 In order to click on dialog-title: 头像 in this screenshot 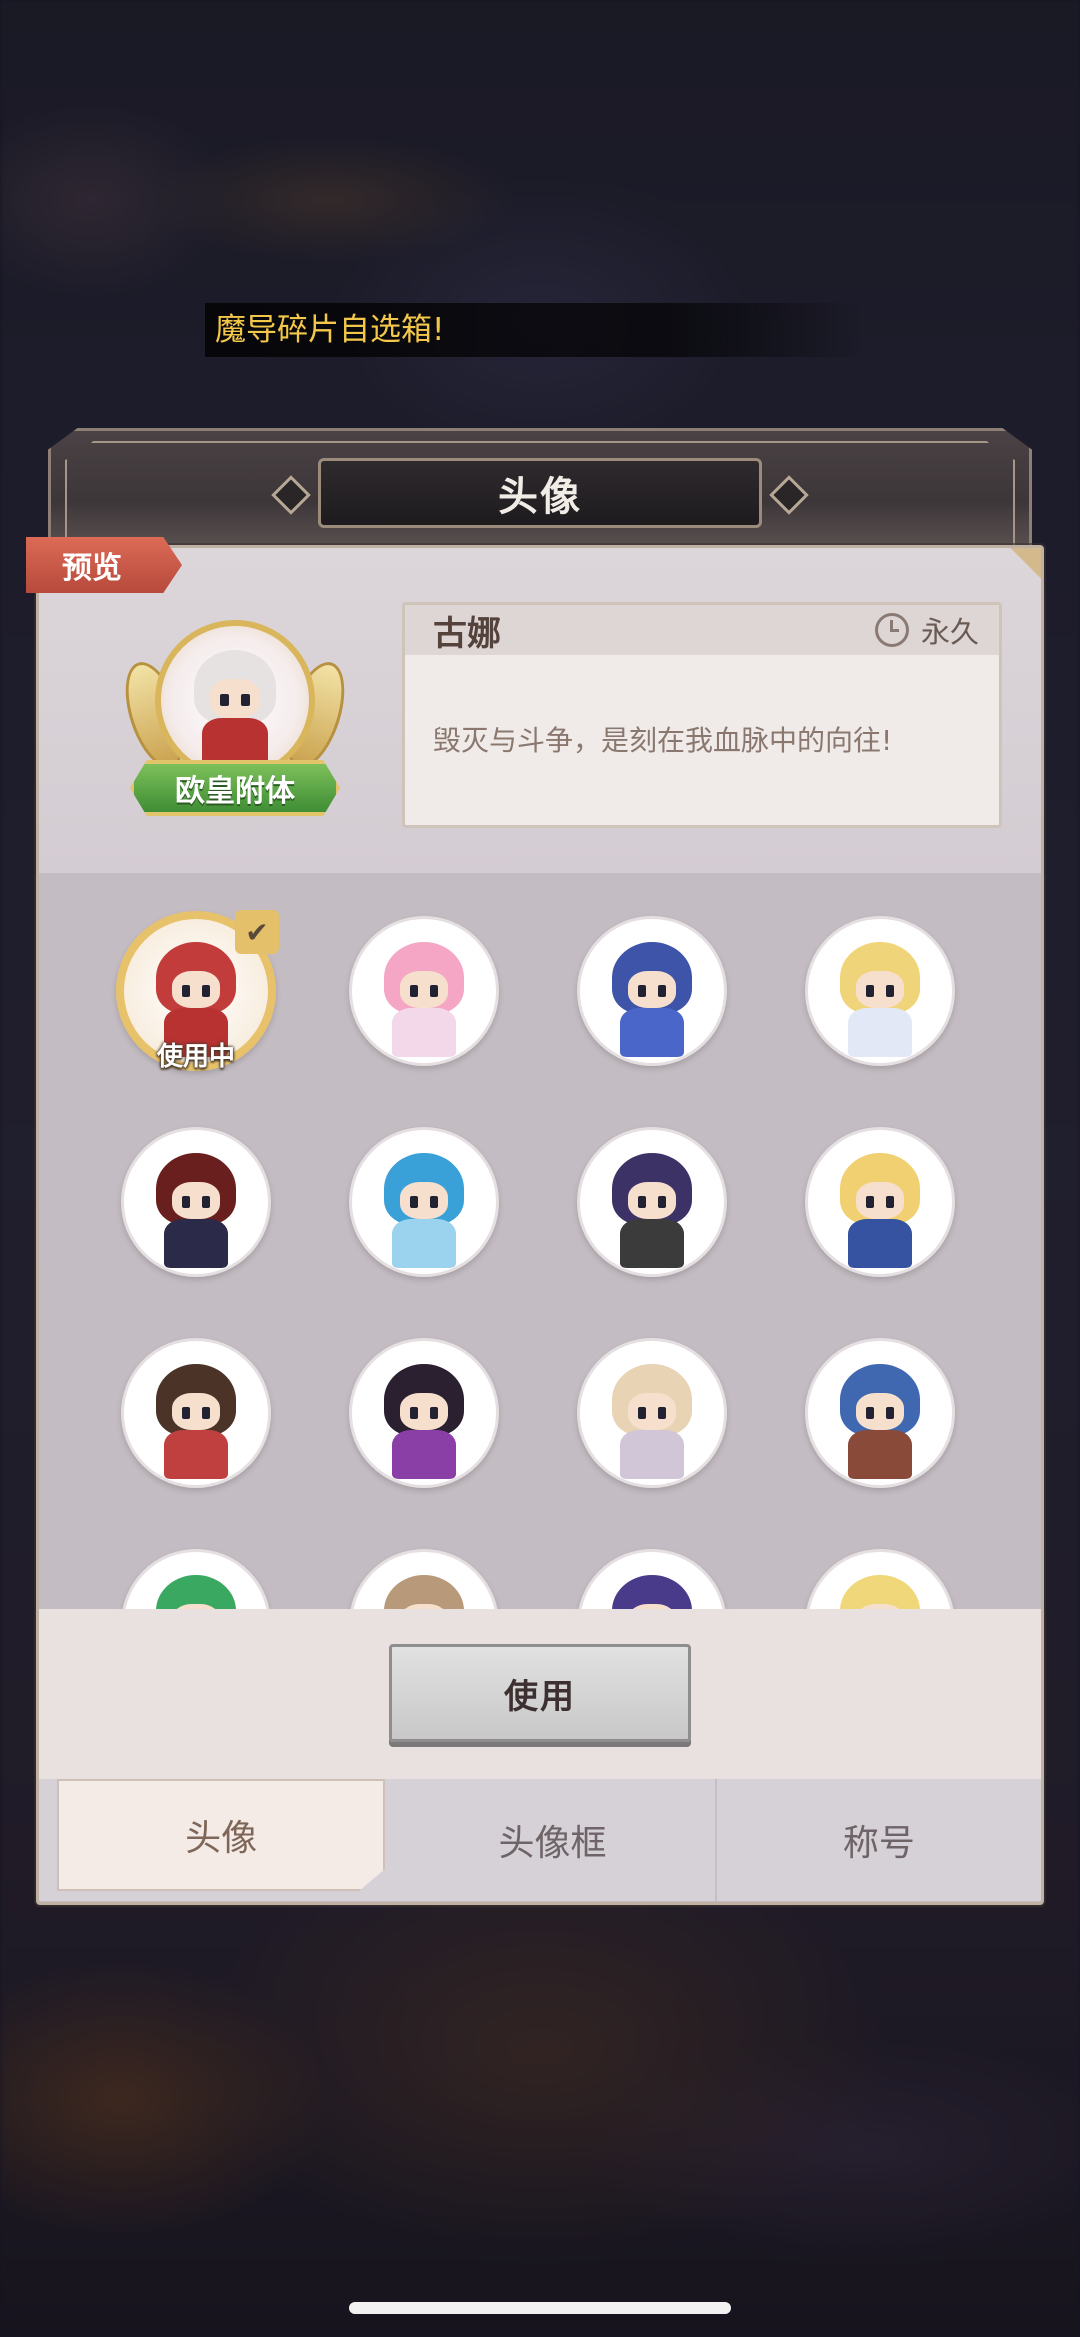, I will do `click(540, 497)`.